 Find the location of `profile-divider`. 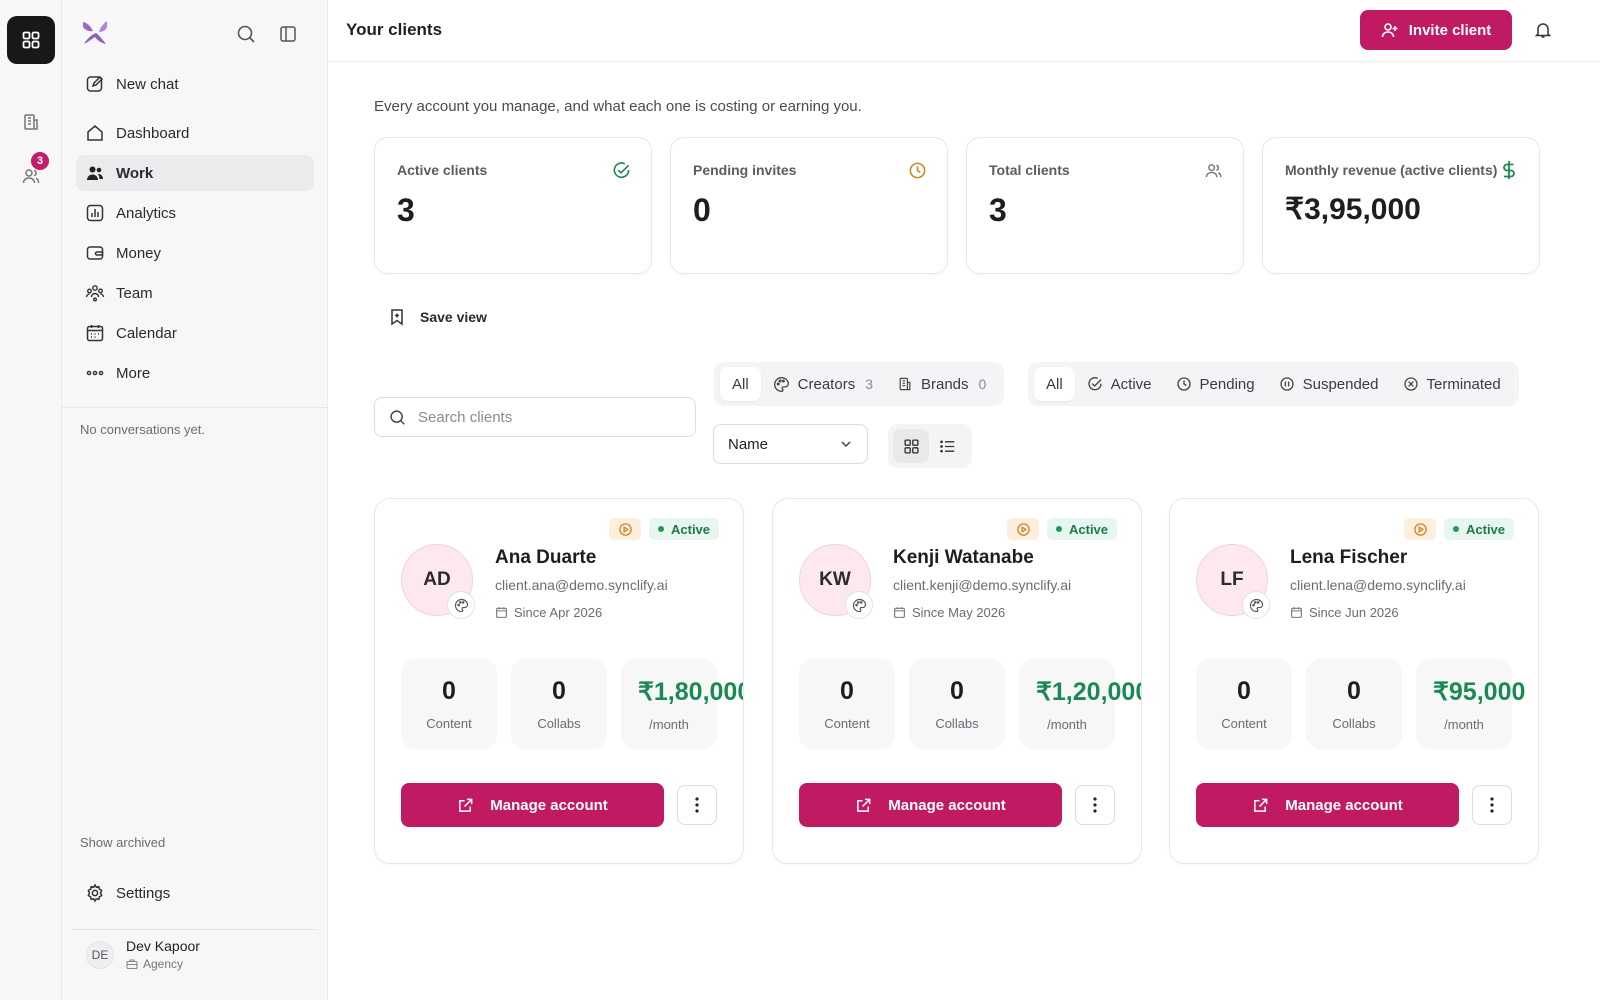

profile-divider is located at coordinates (195, 929).